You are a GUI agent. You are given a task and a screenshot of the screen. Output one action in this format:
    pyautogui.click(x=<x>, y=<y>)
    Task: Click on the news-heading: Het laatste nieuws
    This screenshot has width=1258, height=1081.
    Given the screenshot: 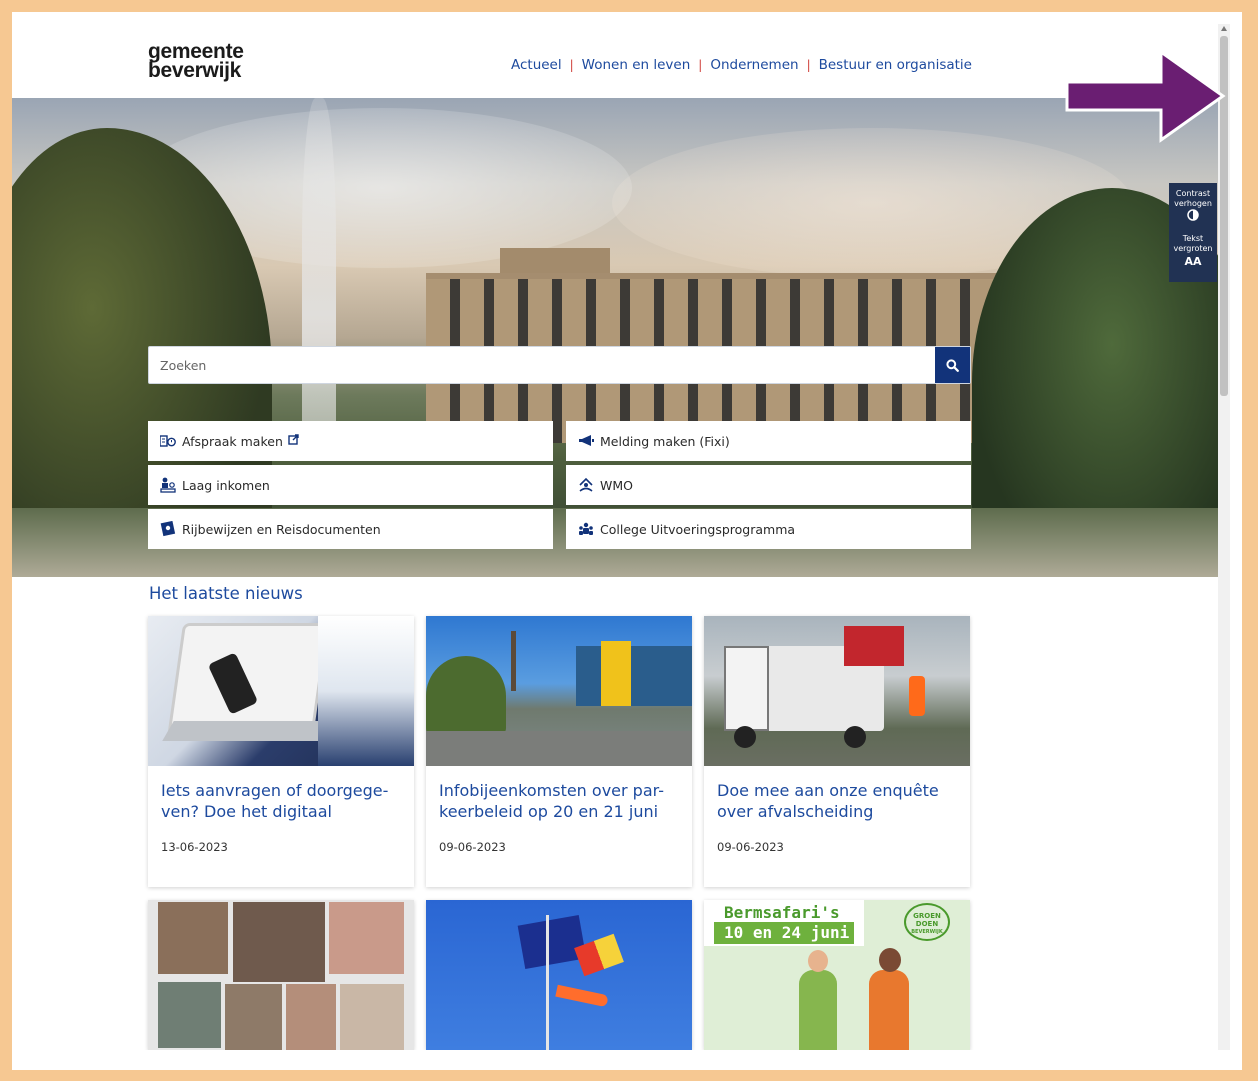 What is the action you would take?
    pyautogui.click(x=226, y=593)
    